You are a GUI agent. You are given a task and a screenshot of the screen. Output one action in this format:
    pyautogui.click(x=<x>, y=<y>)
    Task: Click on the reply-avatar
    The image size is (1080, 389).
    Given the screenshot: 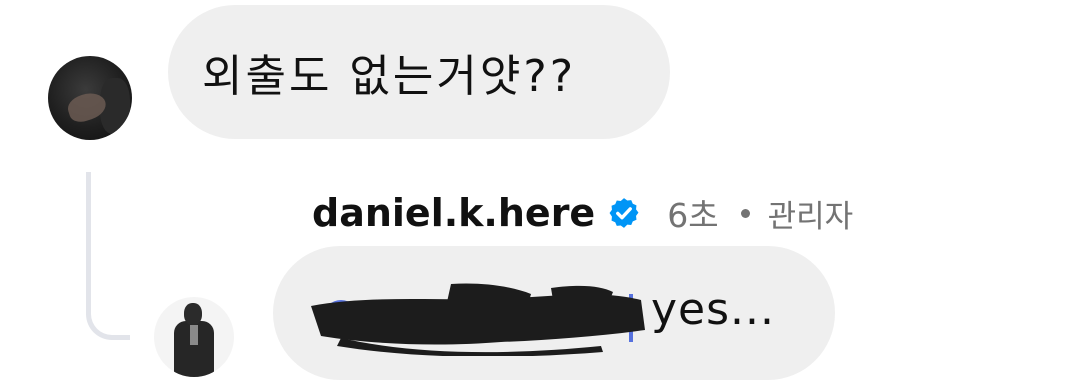 What is the action you would take?
    pyautogui.click(x=194, y=337)
    